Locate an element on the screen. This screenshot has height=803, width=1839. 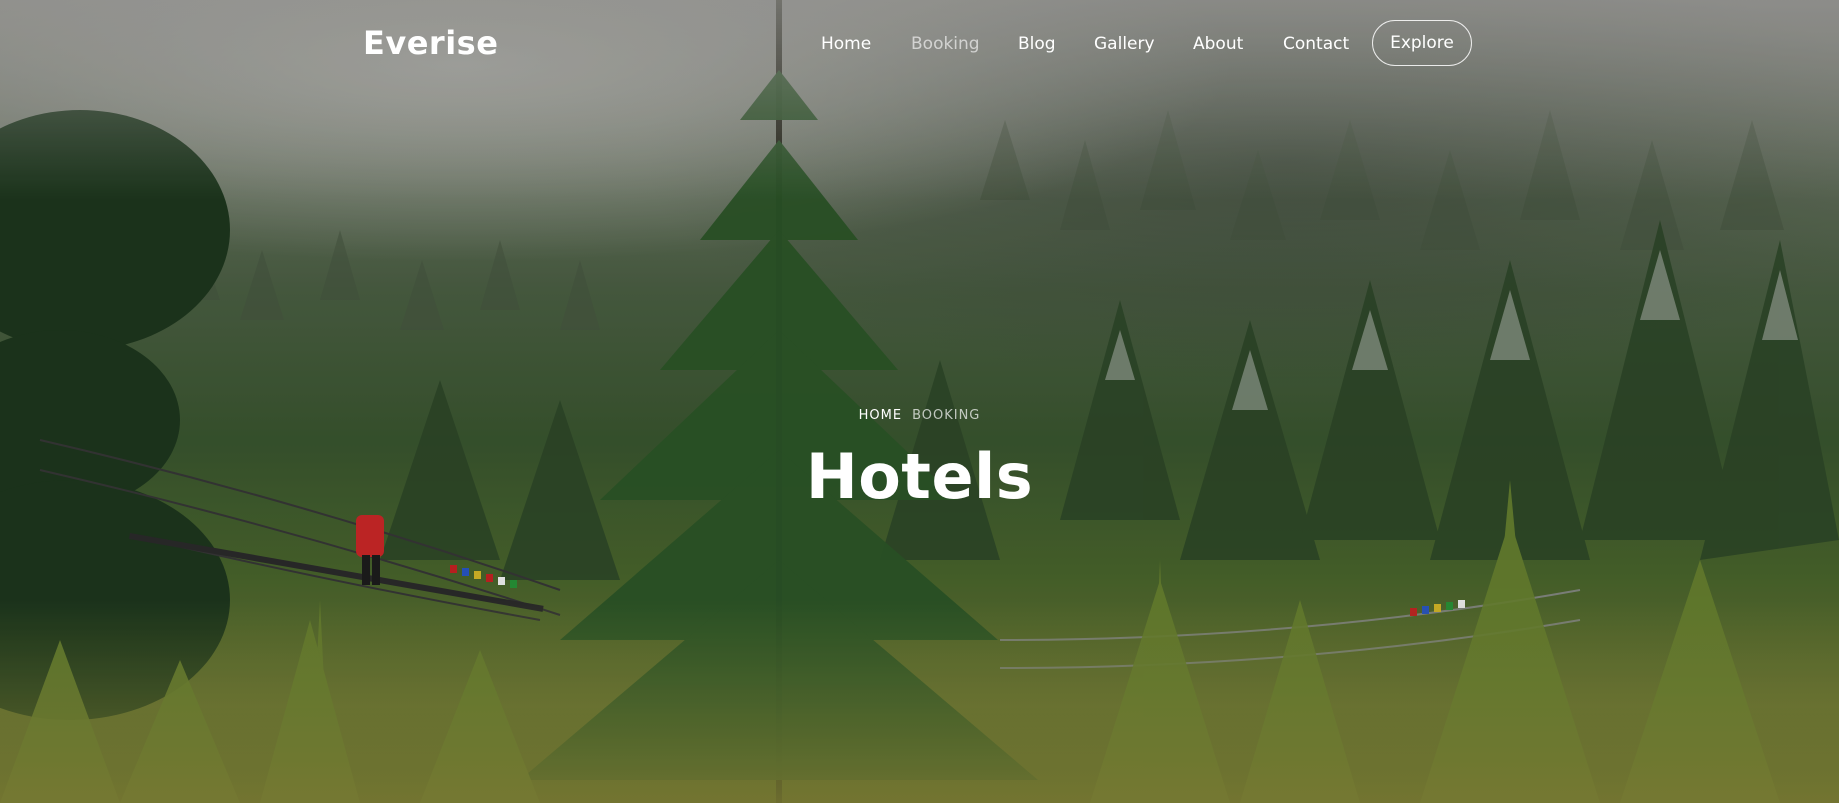
main-menu: Home Booking Blog Gallery About Contact is located at coordinates (919, 45).